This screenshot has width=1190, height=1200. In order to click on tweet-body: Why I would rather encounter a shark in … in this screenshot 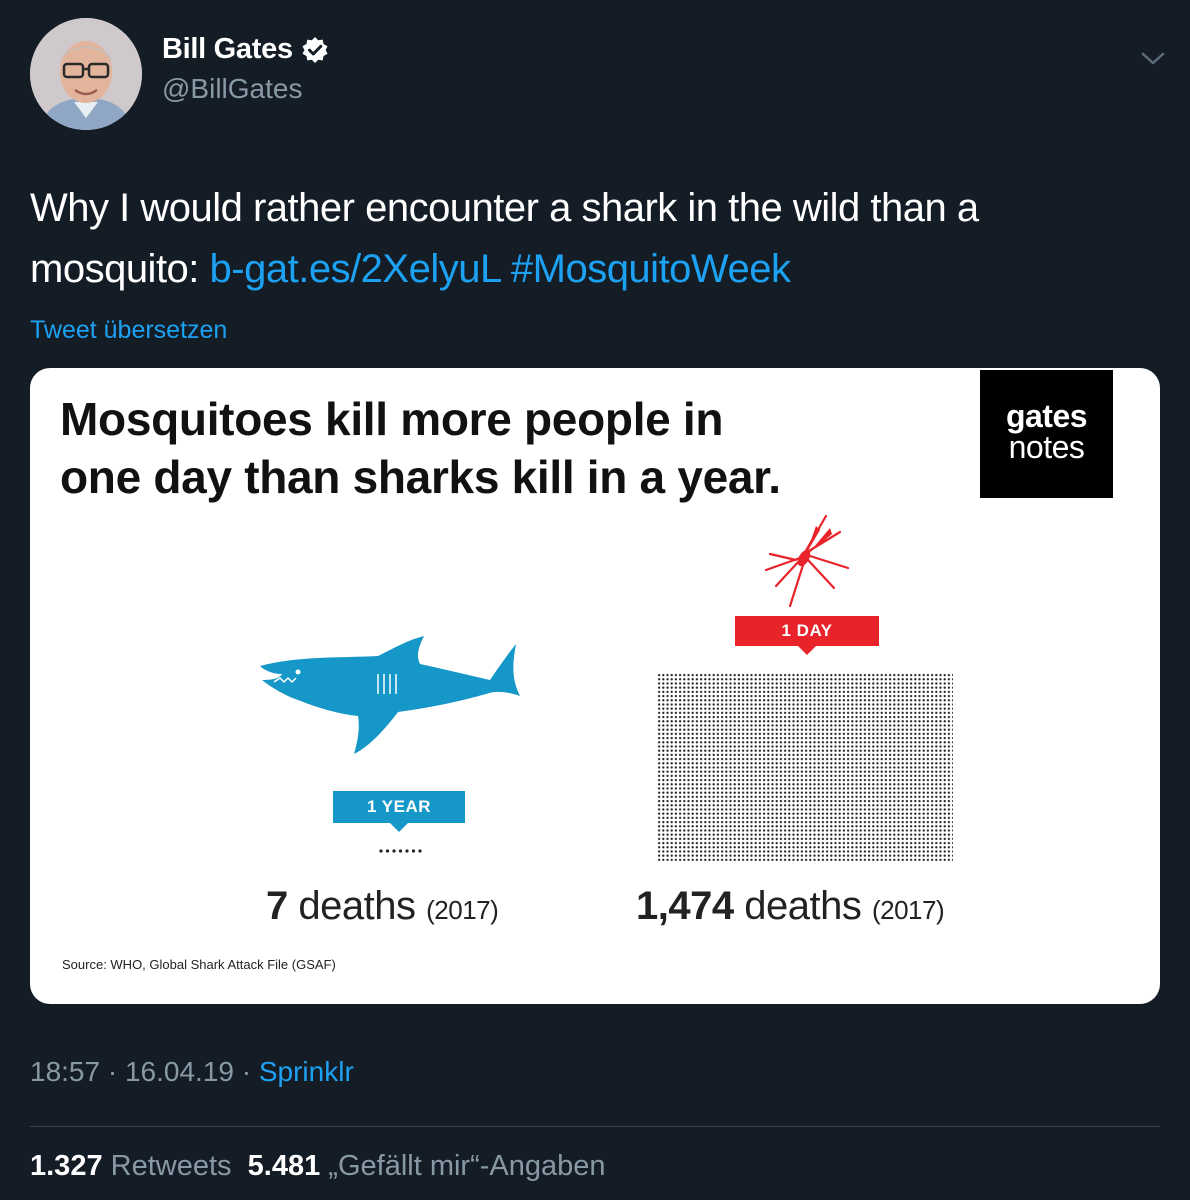, I will do `click(504, 238)`.